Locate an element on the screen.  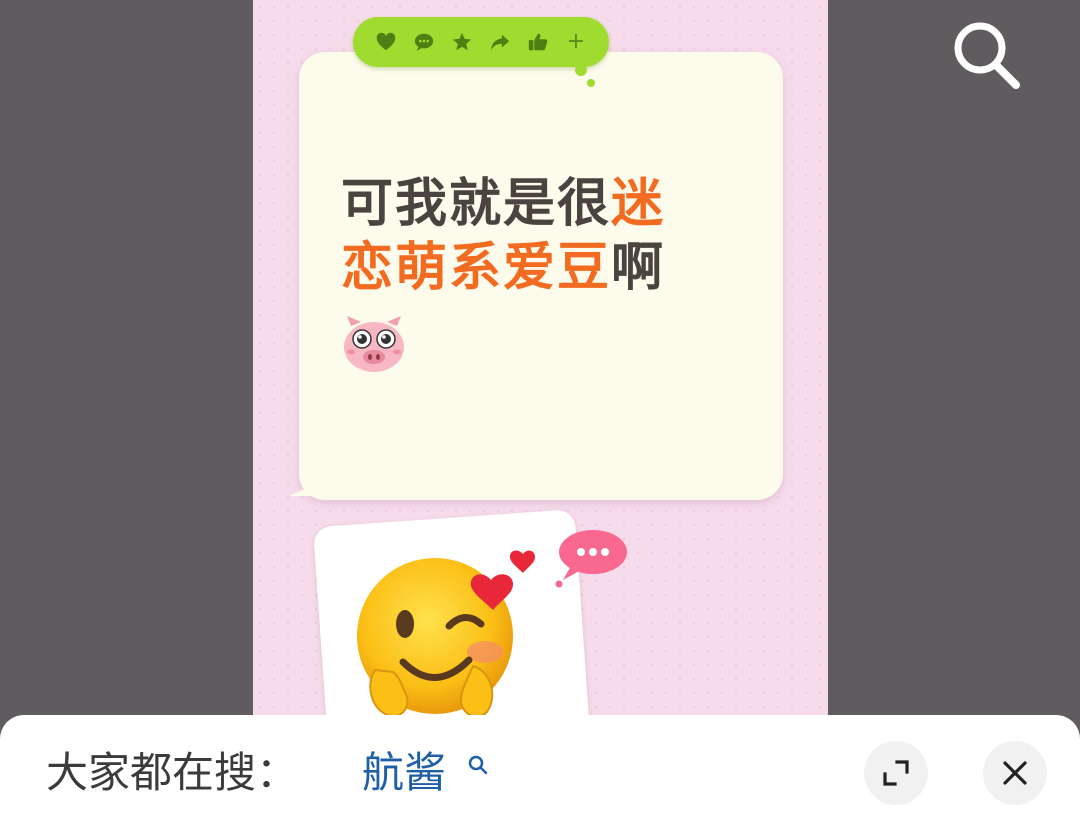
expand-icon is located at coordinates (896, 773).